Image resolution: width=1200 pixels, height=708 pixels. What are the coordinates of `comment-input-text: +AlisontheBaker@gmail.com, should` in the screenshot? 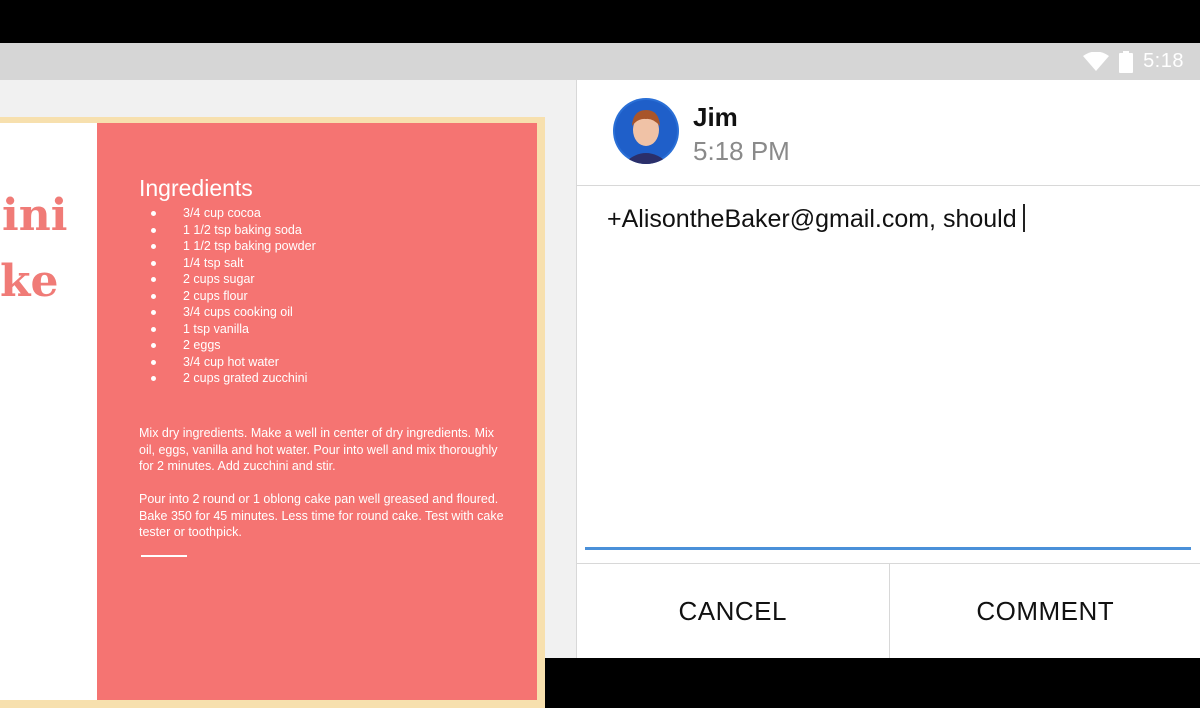 It's located at (812, 219).